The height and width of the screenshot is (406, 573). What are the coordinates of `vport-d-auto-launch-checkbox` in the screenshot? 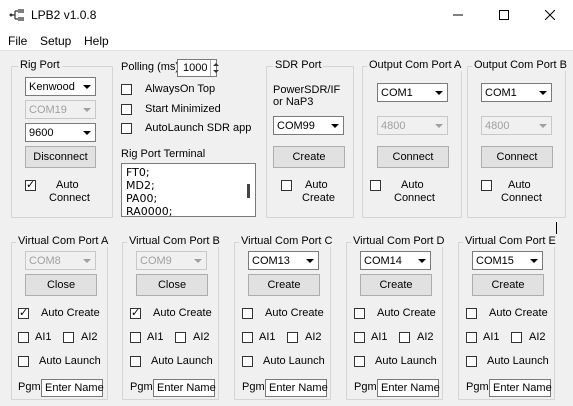 It's located at (359, 361).